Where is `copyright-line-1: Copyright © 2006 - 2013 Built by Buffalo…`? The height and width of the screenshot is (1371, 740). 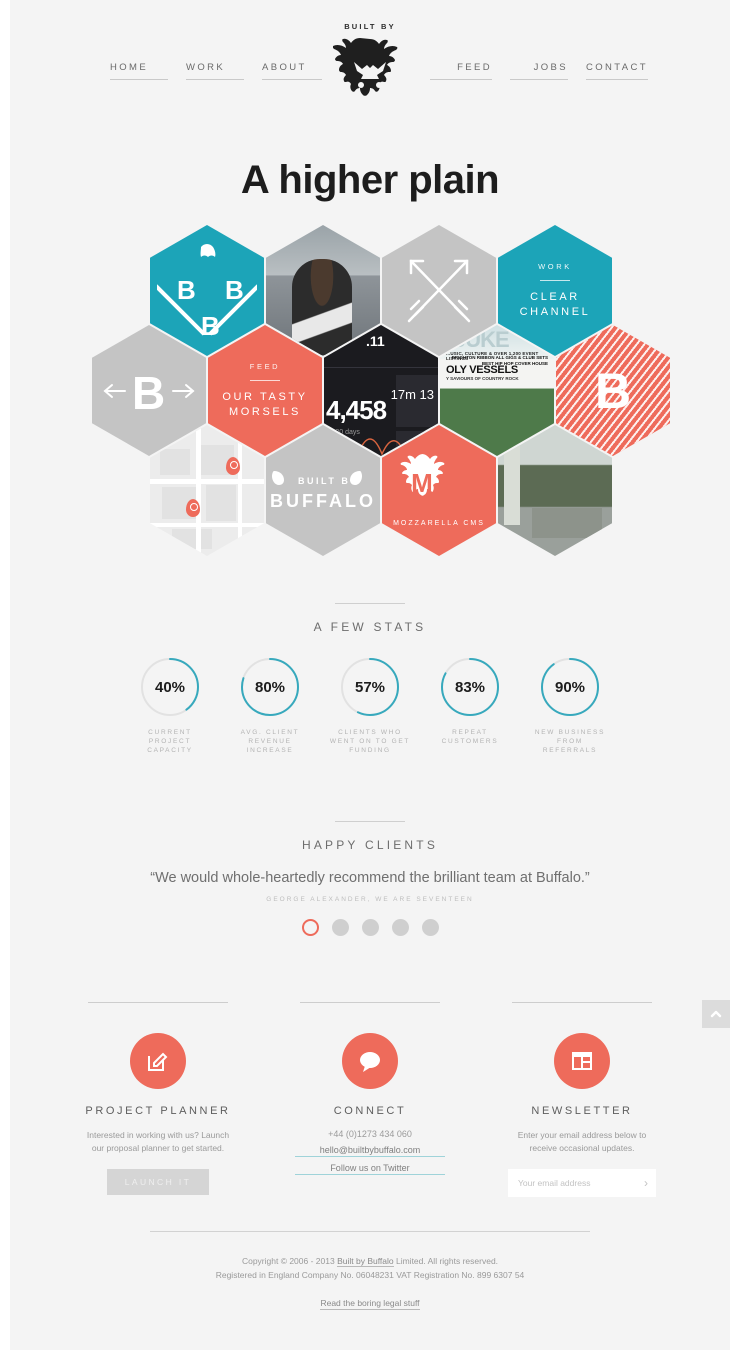 copyright-line-1: Copyright © 2006 - 2013 Built by Buffalo… is located at coordinates (370, 1261).